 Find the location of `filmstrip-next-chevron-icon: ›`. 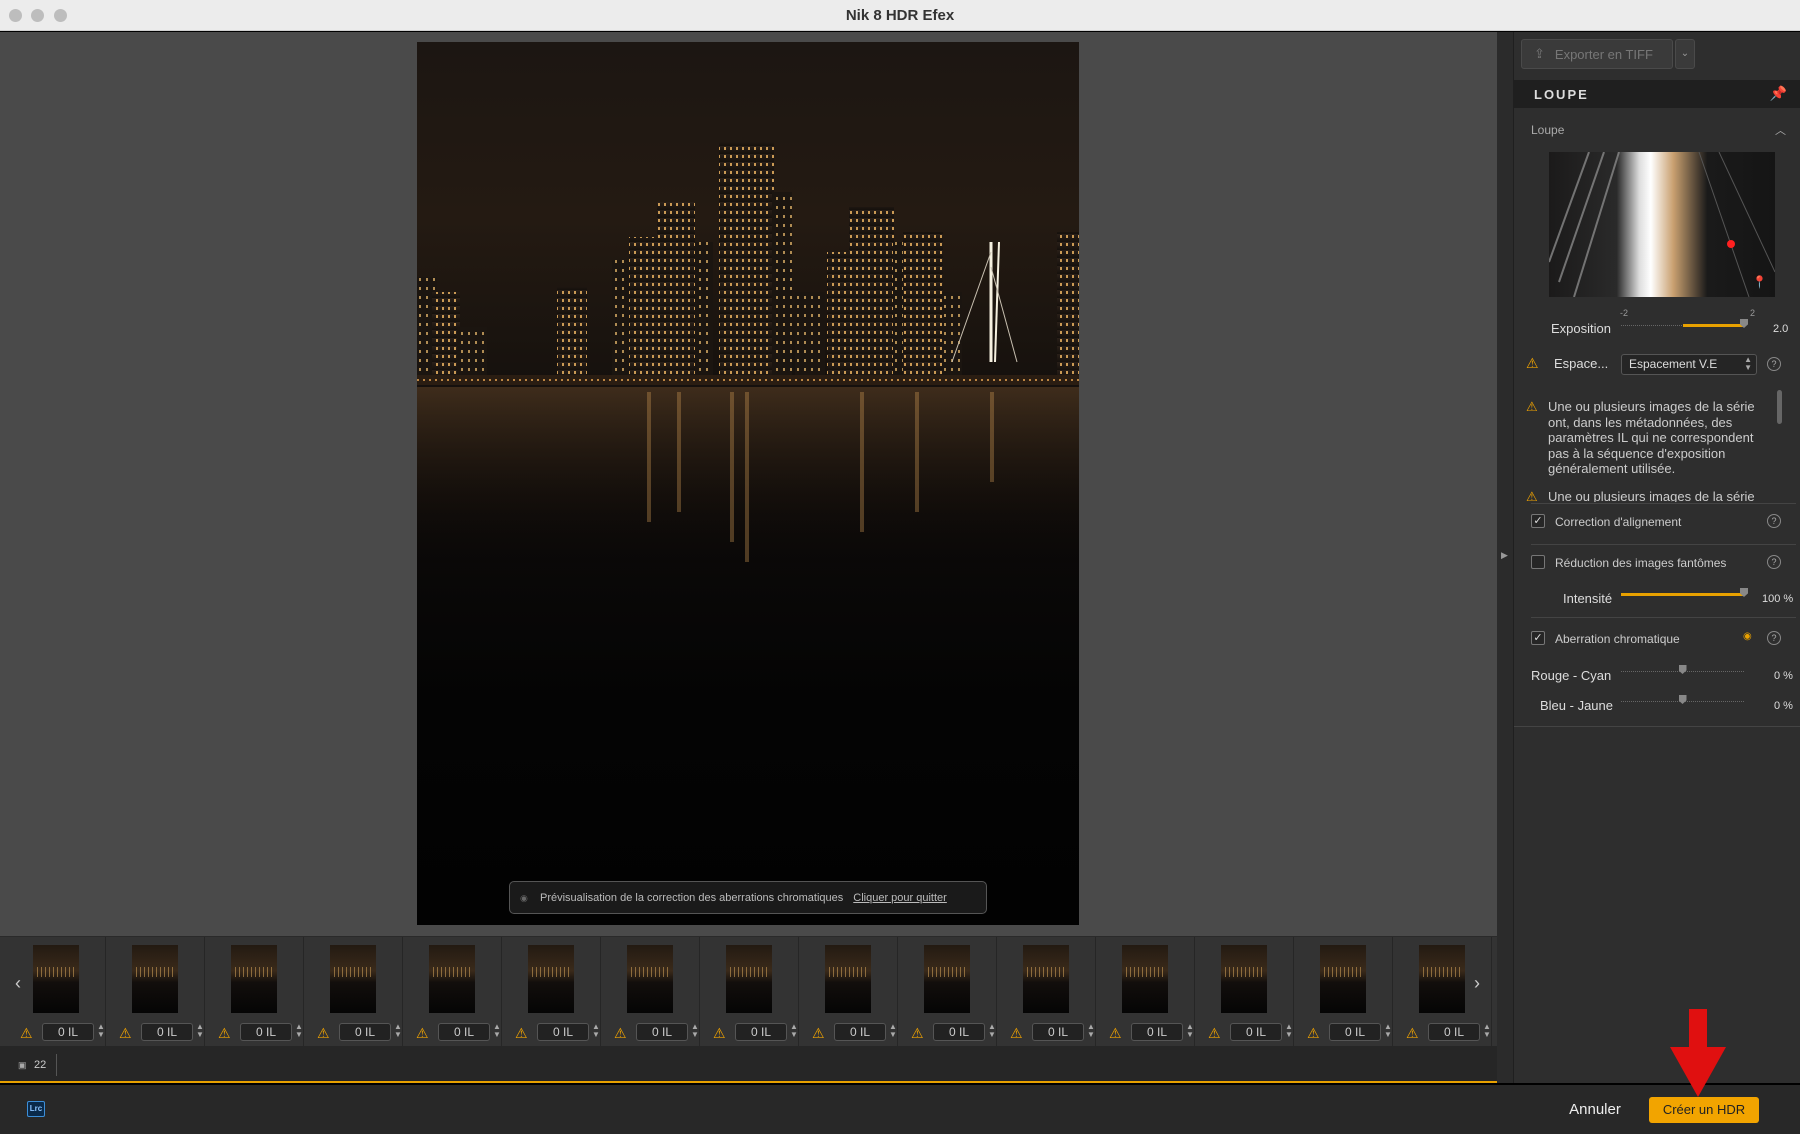

filmstrip-next-chevron-icon: › is located at coordinates (1477, 987).